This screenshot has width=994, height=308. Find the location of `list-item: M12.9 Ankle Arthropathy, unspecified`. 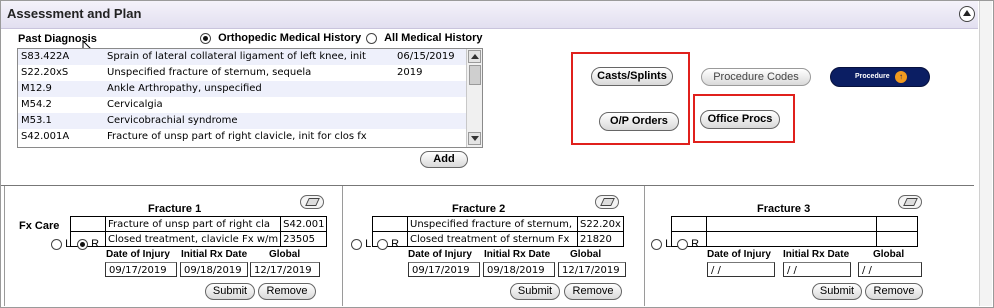

list-item: M12.9 Ankle Arthropathy, unspecified is located at coordinates (250, 89).